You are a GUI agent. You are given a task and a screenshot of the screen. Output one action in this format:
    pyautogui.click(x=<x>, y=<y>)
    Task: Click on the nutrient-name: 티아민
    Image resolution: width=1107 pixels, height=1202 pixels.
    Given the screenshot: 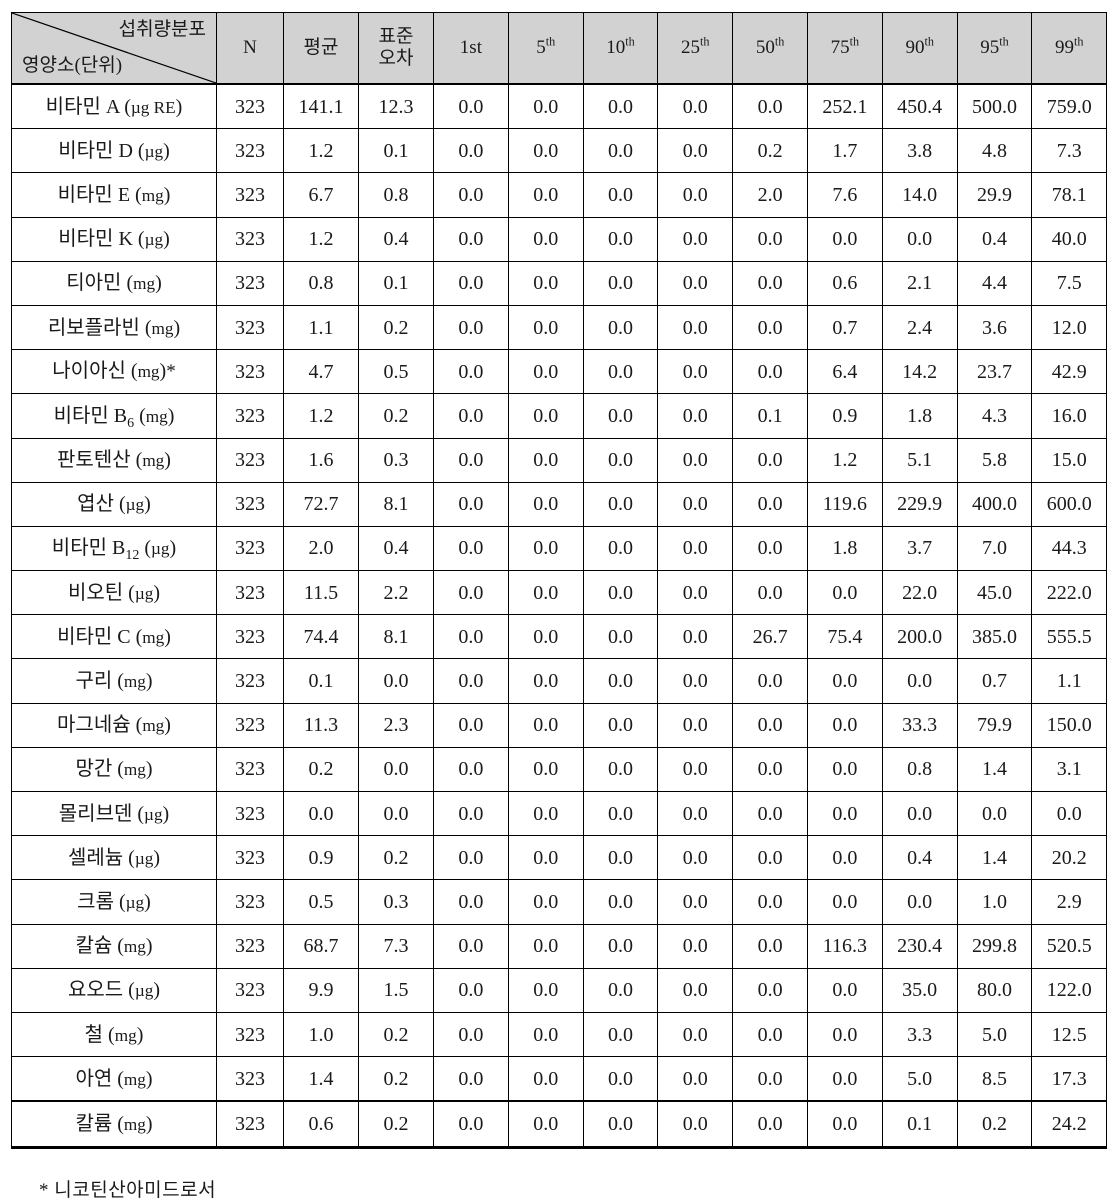 What is the action you would take?
    pyautogui.click(x=94, y=283)
    